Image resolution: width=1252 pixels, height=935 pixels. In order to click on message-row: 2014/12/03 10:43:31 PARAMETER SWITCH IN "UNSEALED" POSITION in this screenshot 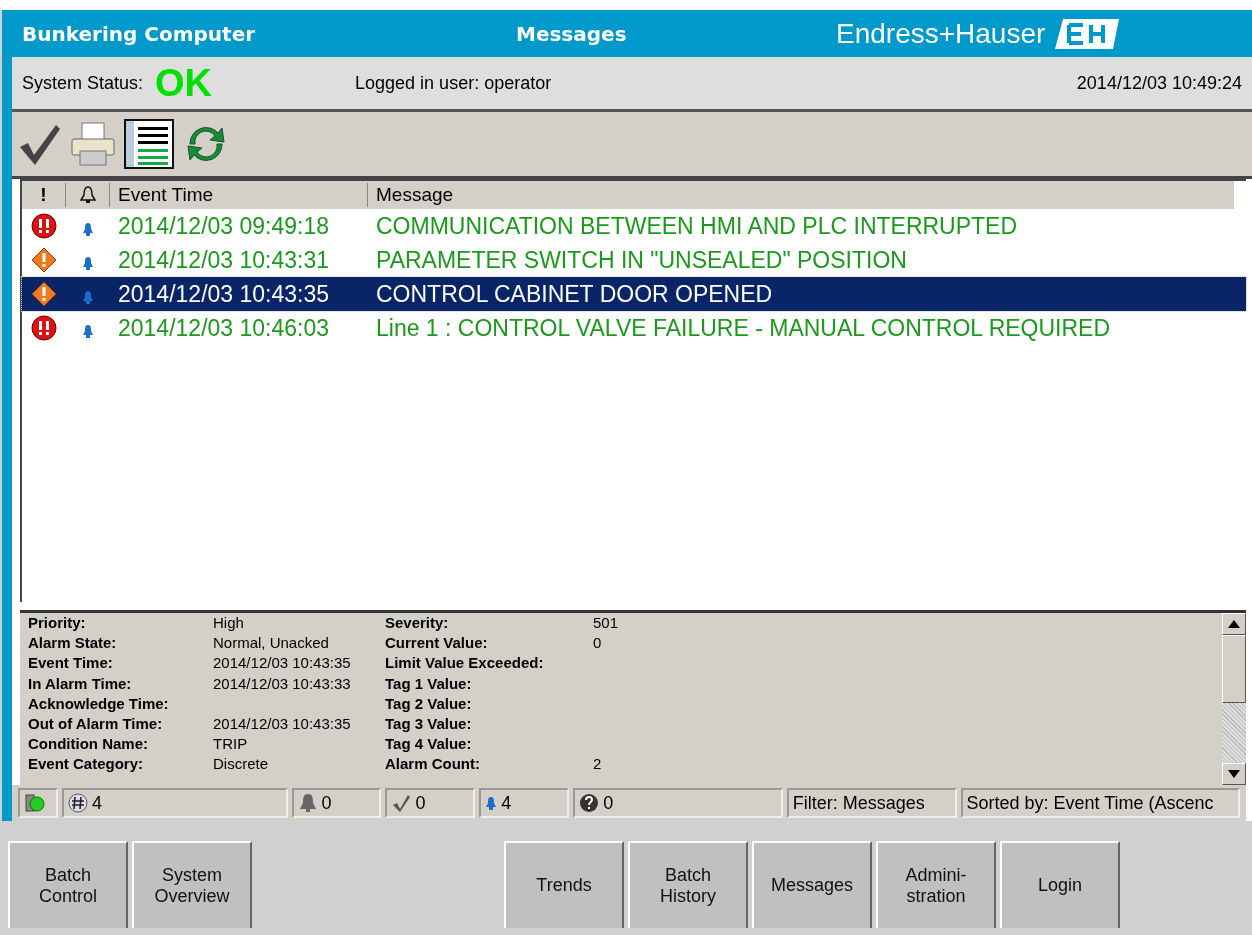, I will do `click(634, 260)`.